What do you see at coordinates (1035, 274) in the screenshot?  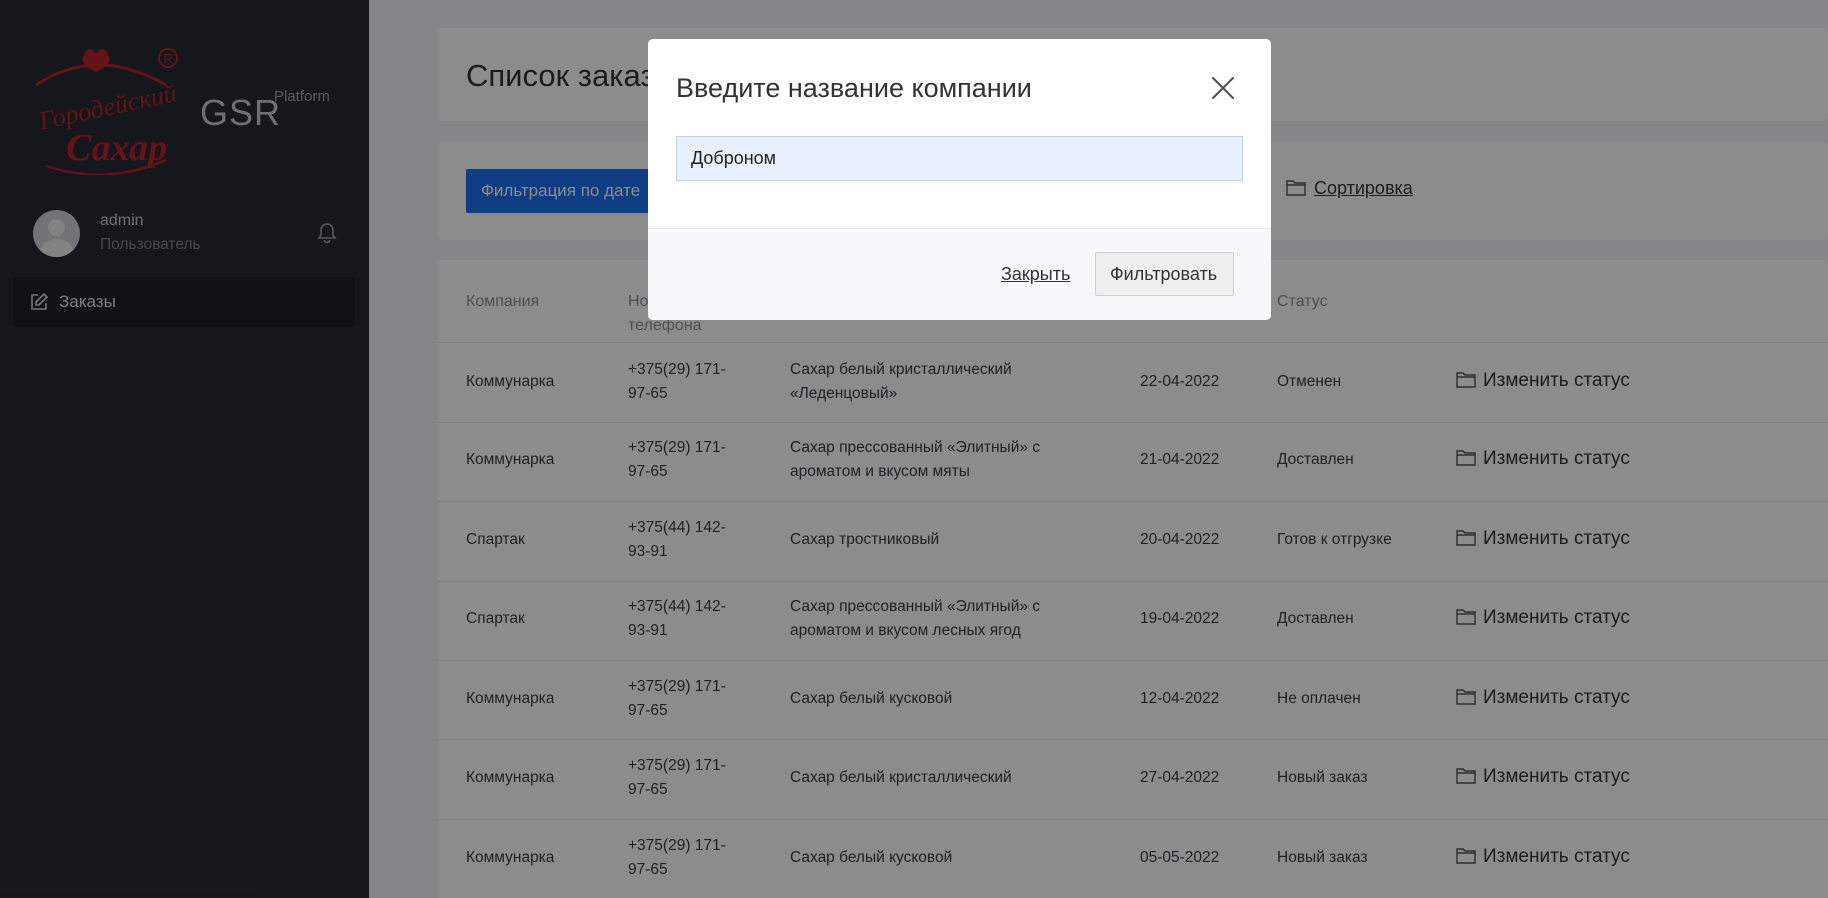 I see `close-button: Закрыть` at bounding box center [1035, 274].